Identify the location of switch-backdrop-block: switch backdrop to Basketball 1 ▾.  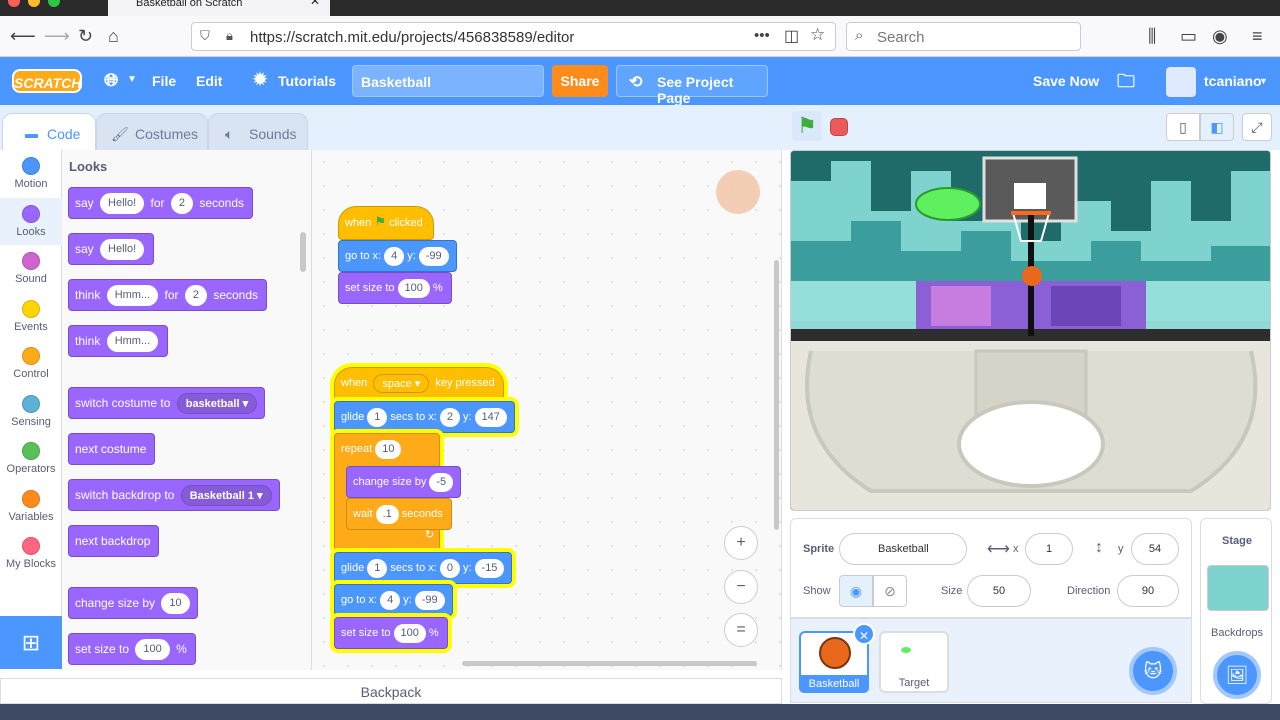
(174, 495).